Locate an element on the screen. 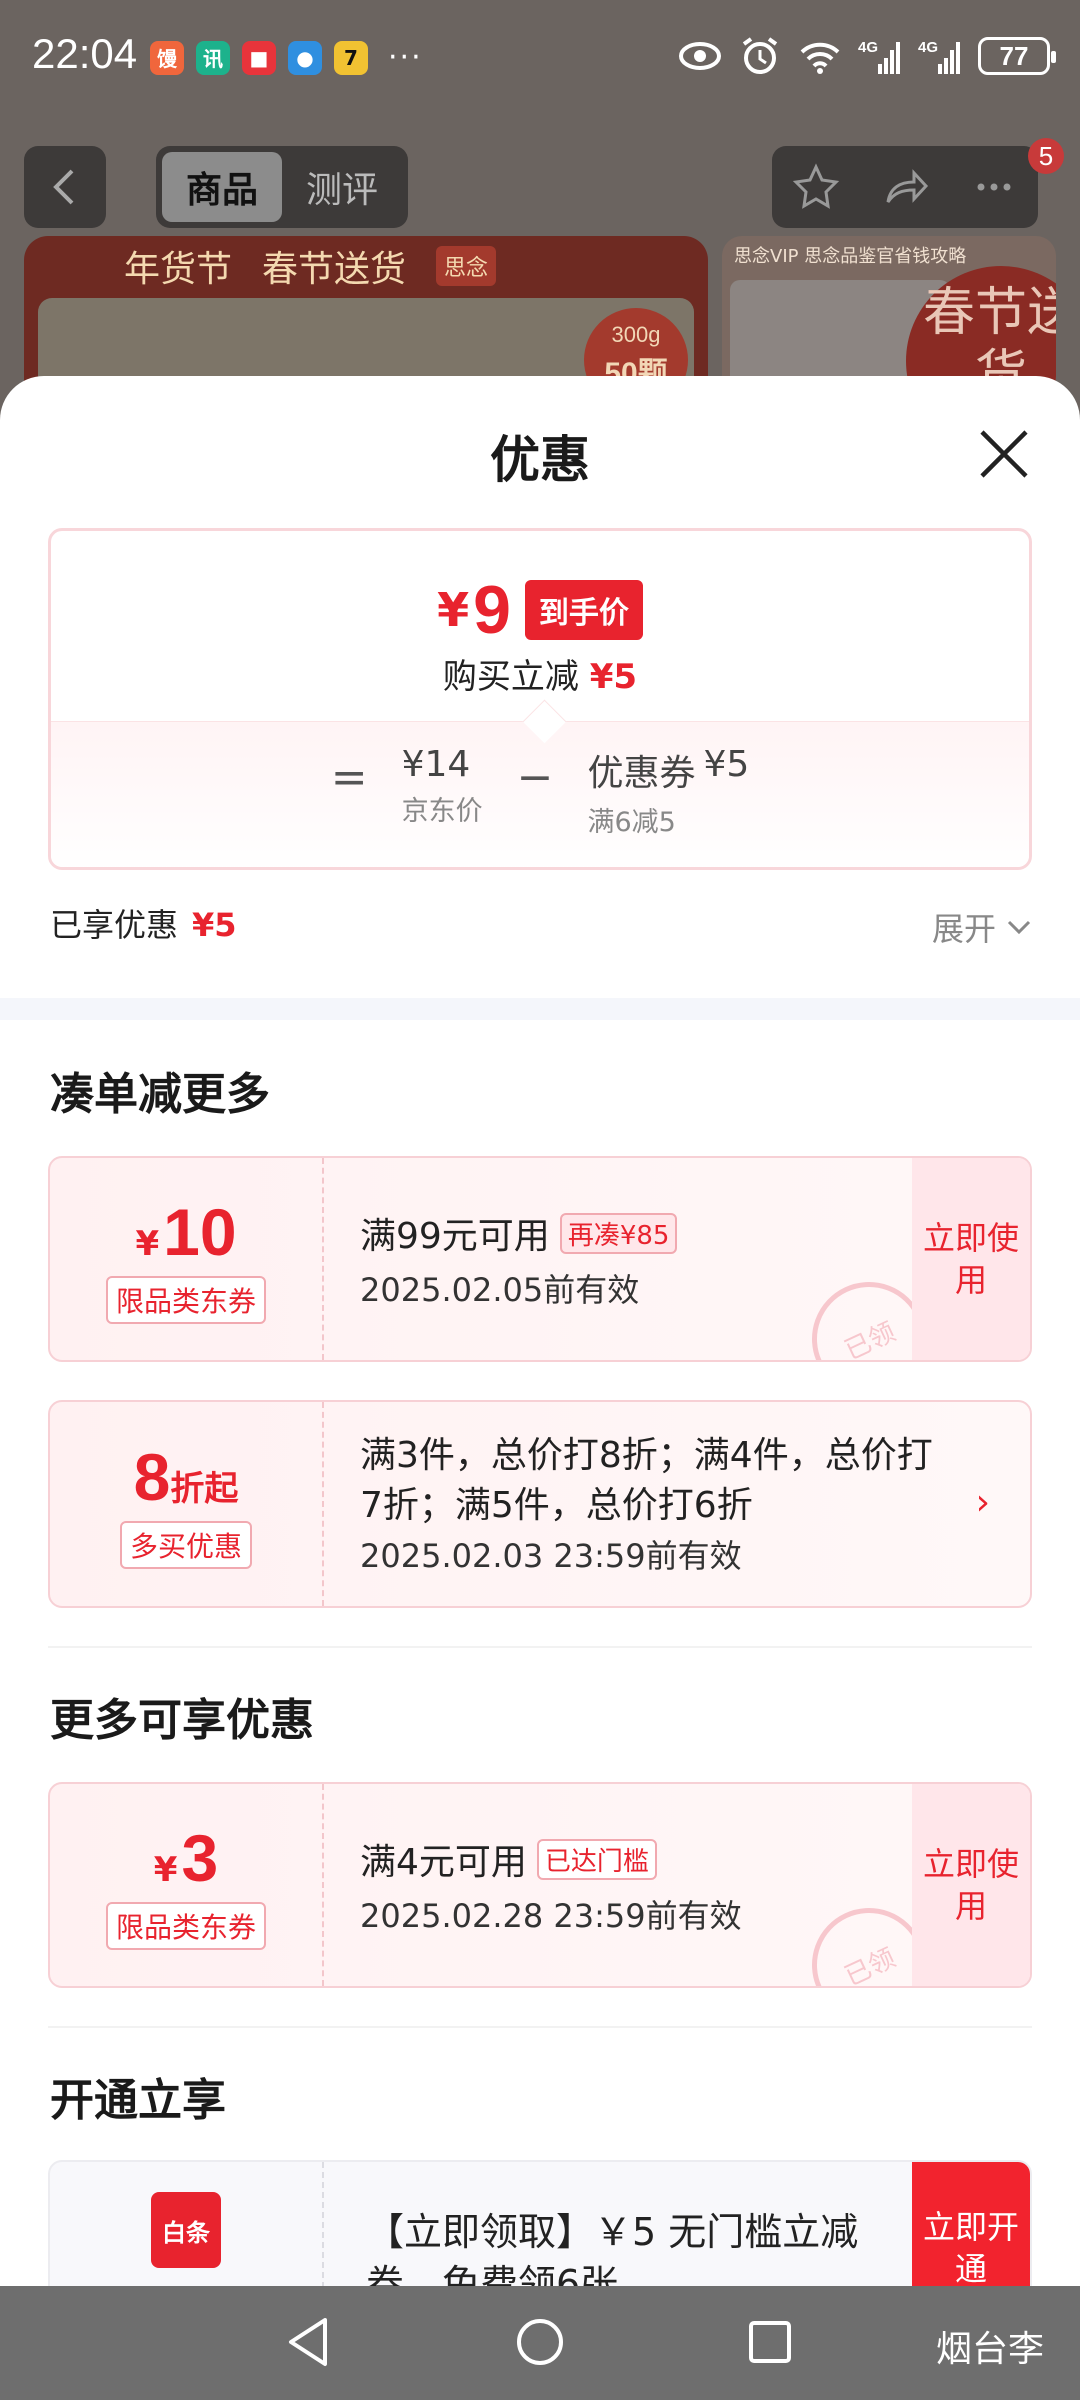 Image resolution: width=1080 pixels, height=2400 pixels. promo-banner: 思念VIP 思念品鉴官省钱攻略 春节送货 is located at coordinates (889, 316).